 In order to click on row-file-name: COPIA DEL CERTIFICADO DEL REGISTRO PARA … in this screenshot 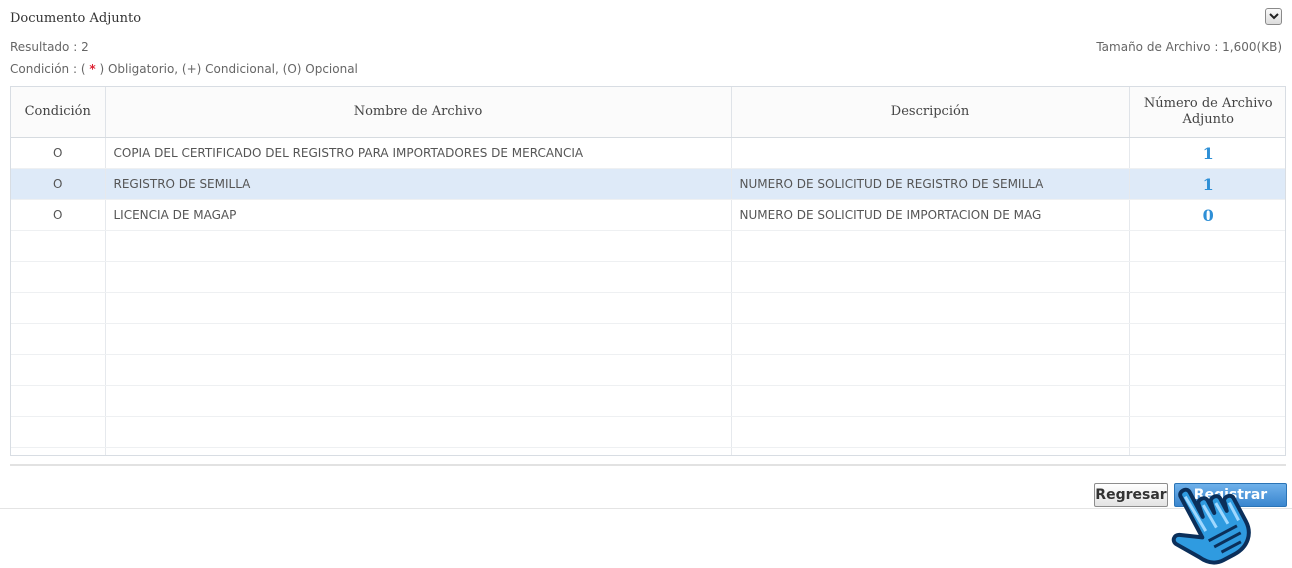, I will do `click(418, 153)`.